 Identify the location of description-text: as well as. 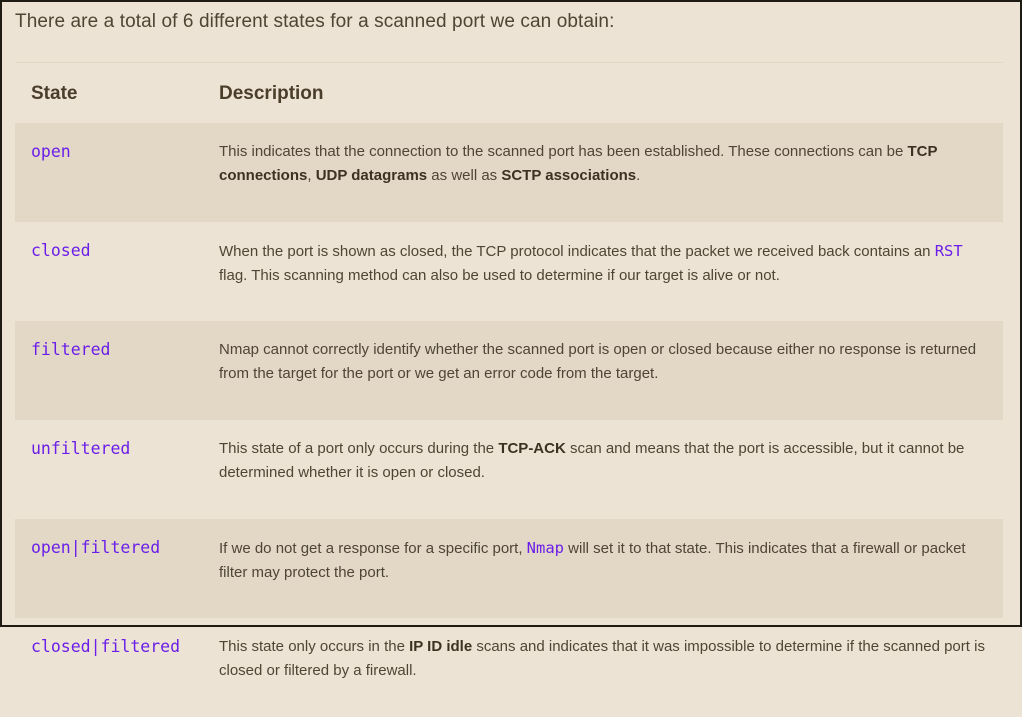
(464, 175).